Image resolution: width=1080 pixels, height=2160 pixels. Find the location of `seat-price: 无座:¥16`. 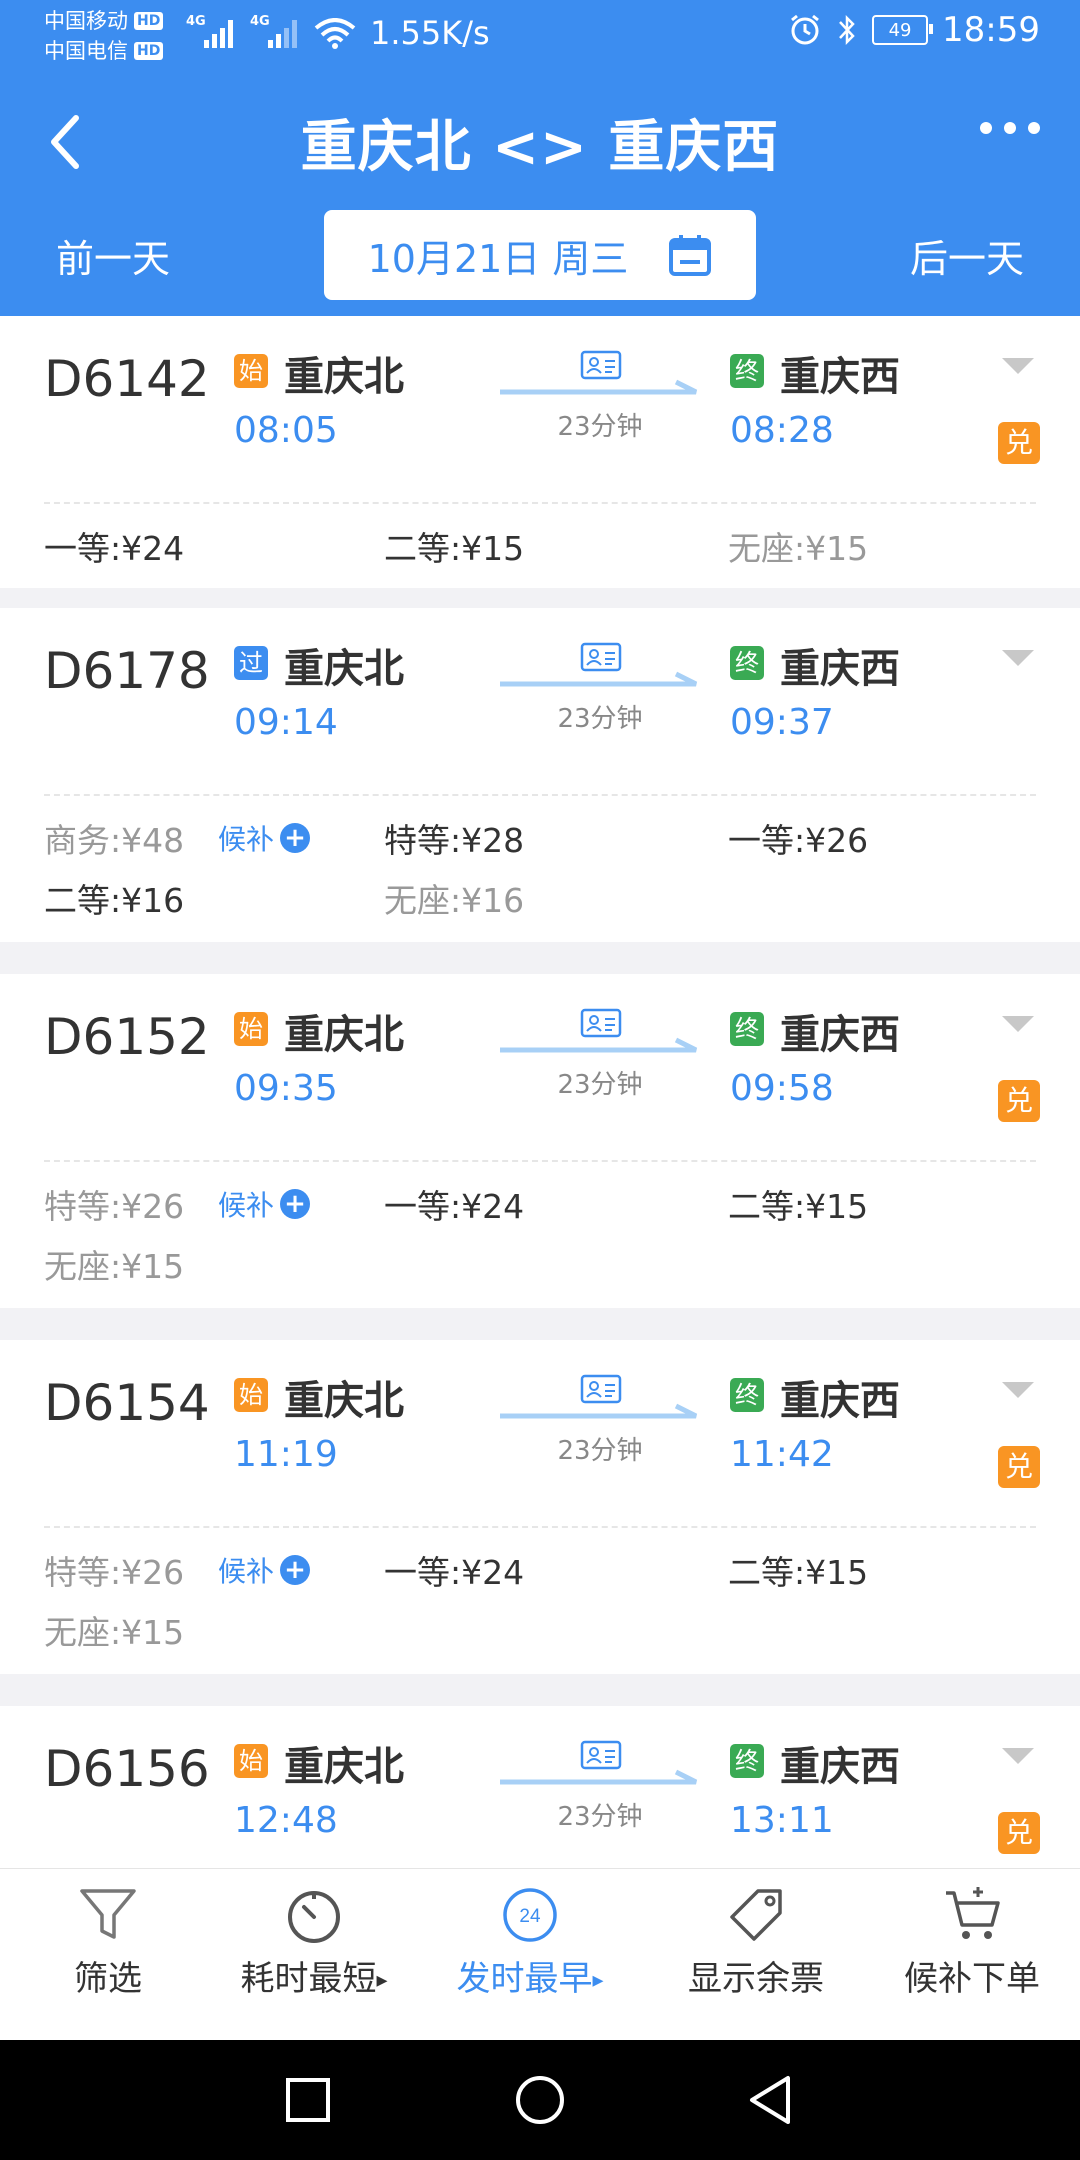

seat-price: 无座:¥16 is located at coordinates (454, 900).